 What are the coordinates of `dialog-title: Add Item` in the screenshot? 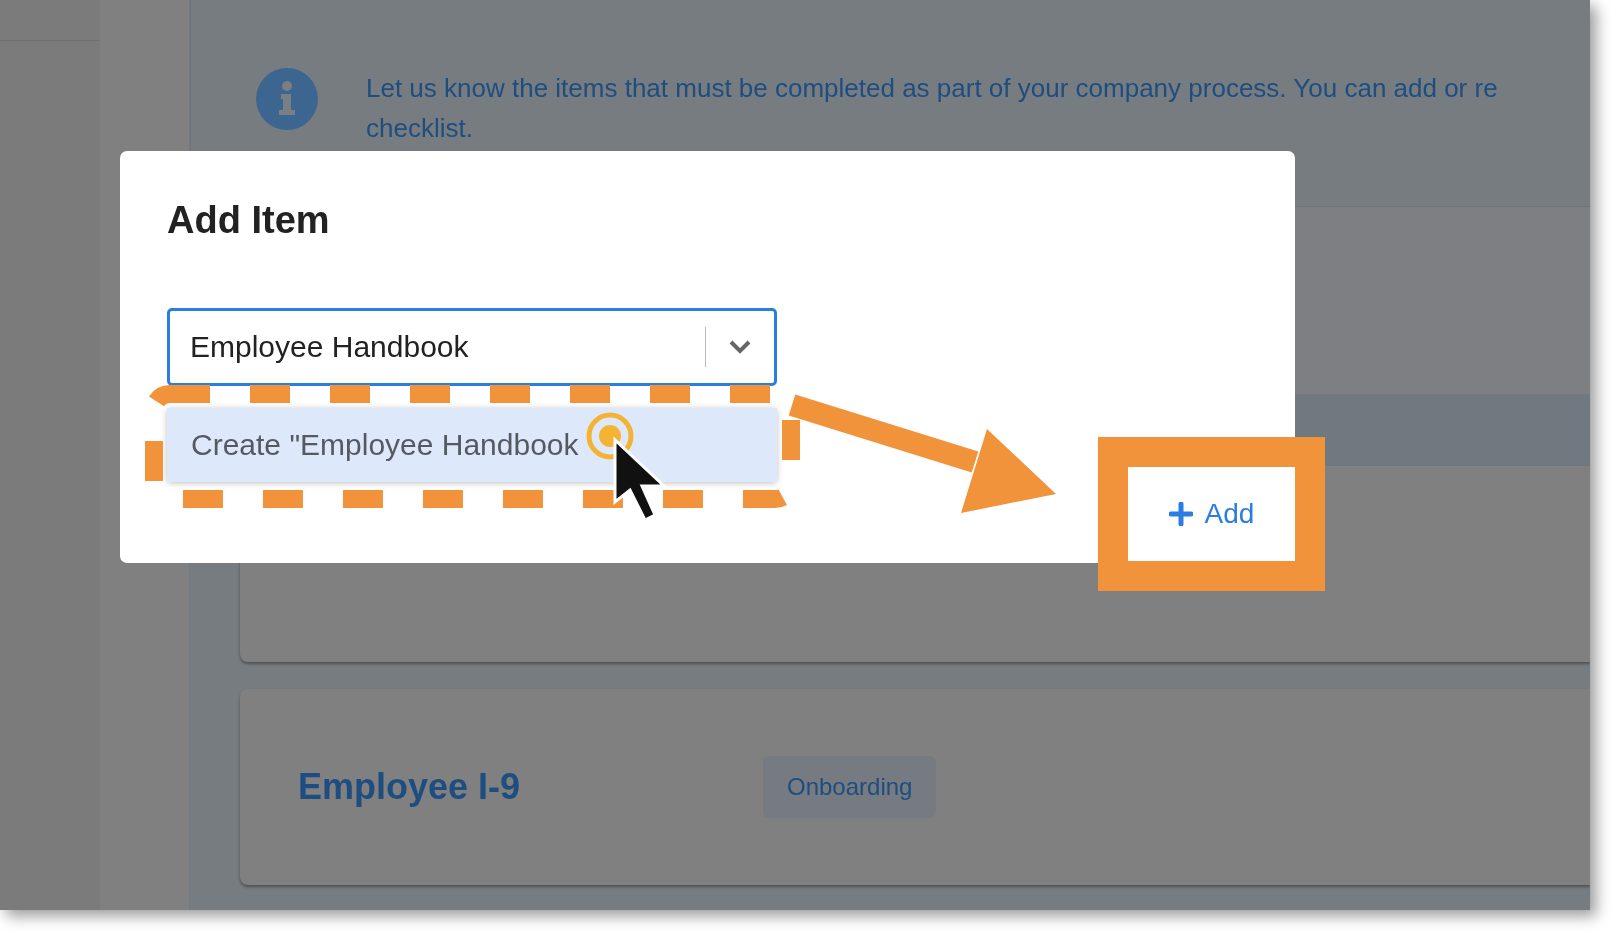 It's located at (248, 220).